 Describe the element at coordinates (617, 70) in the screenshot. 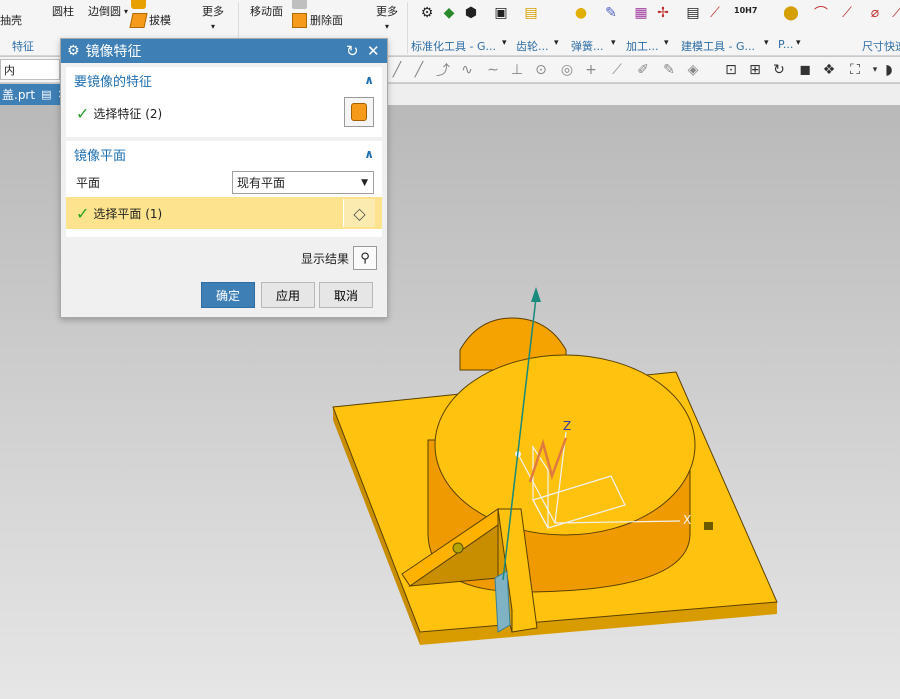

I see `tangent-snap-icon: ⟋` at that location.